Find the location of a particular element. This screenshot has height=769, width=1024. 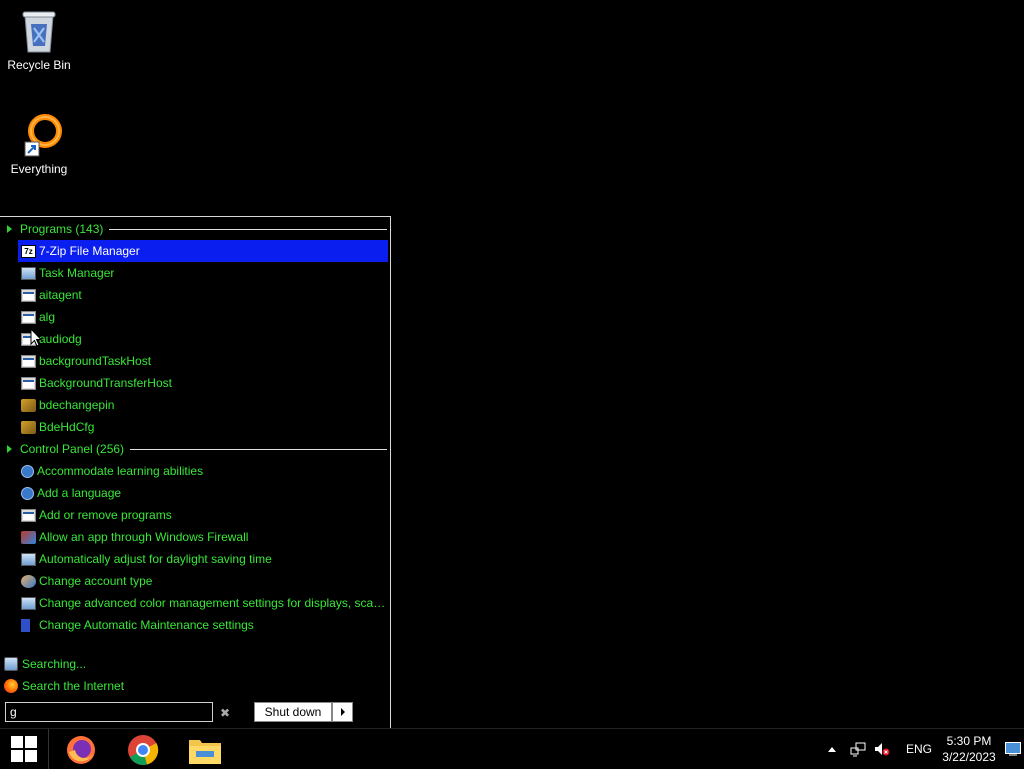

cp-item-add-remove-programs: Add or remove programs is located at coordinates (203, 515).